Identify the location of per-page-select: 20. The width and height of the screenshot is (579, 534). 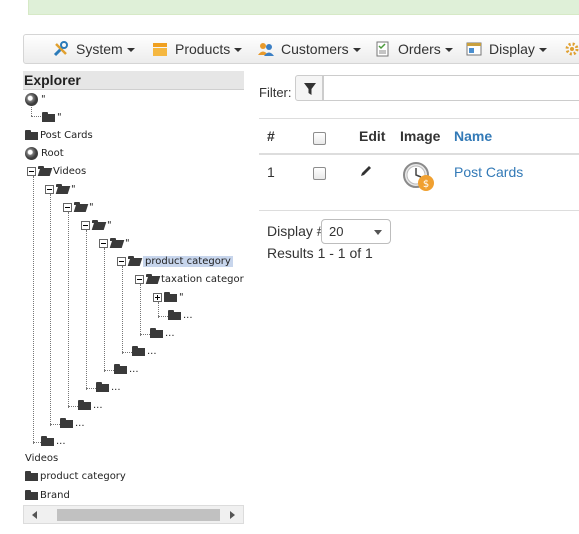
(356, 231).